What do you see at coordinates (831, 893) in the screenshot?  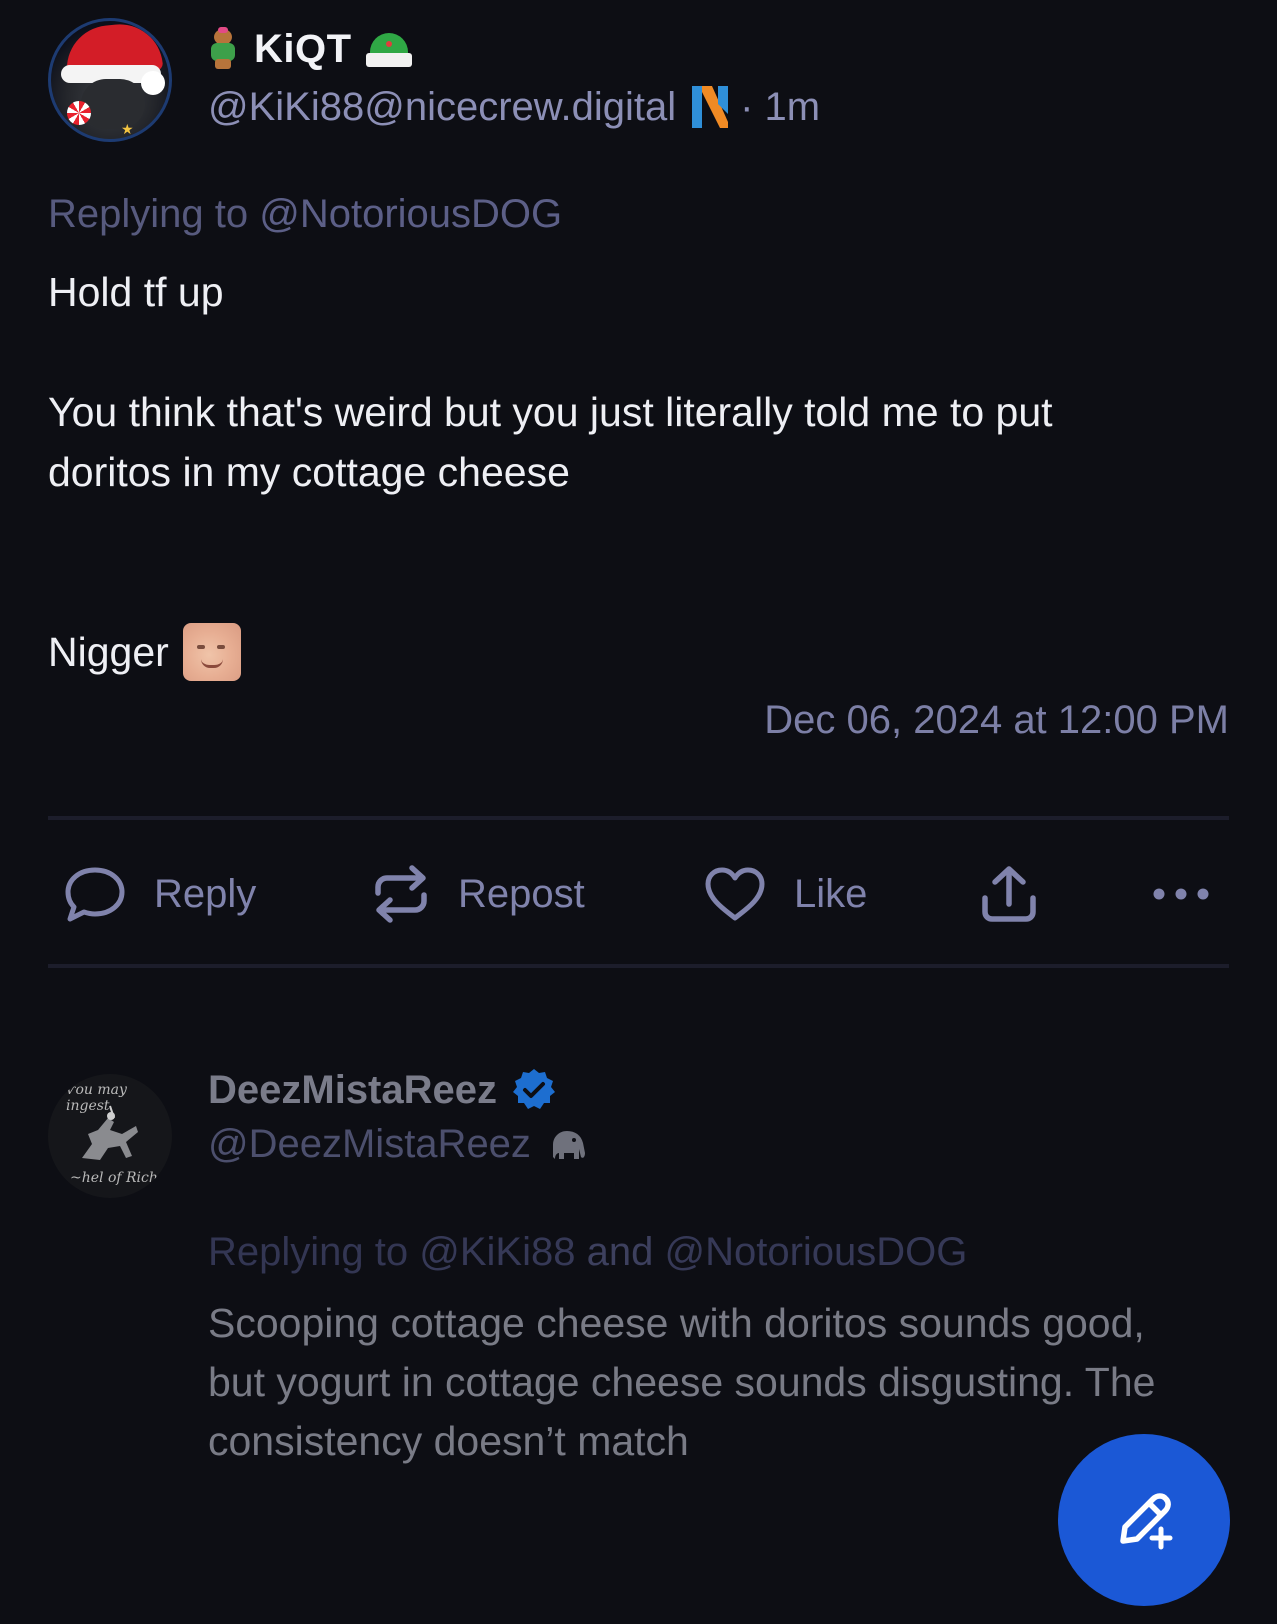 I see `like-label: Like` at bounding box center [831, 893].